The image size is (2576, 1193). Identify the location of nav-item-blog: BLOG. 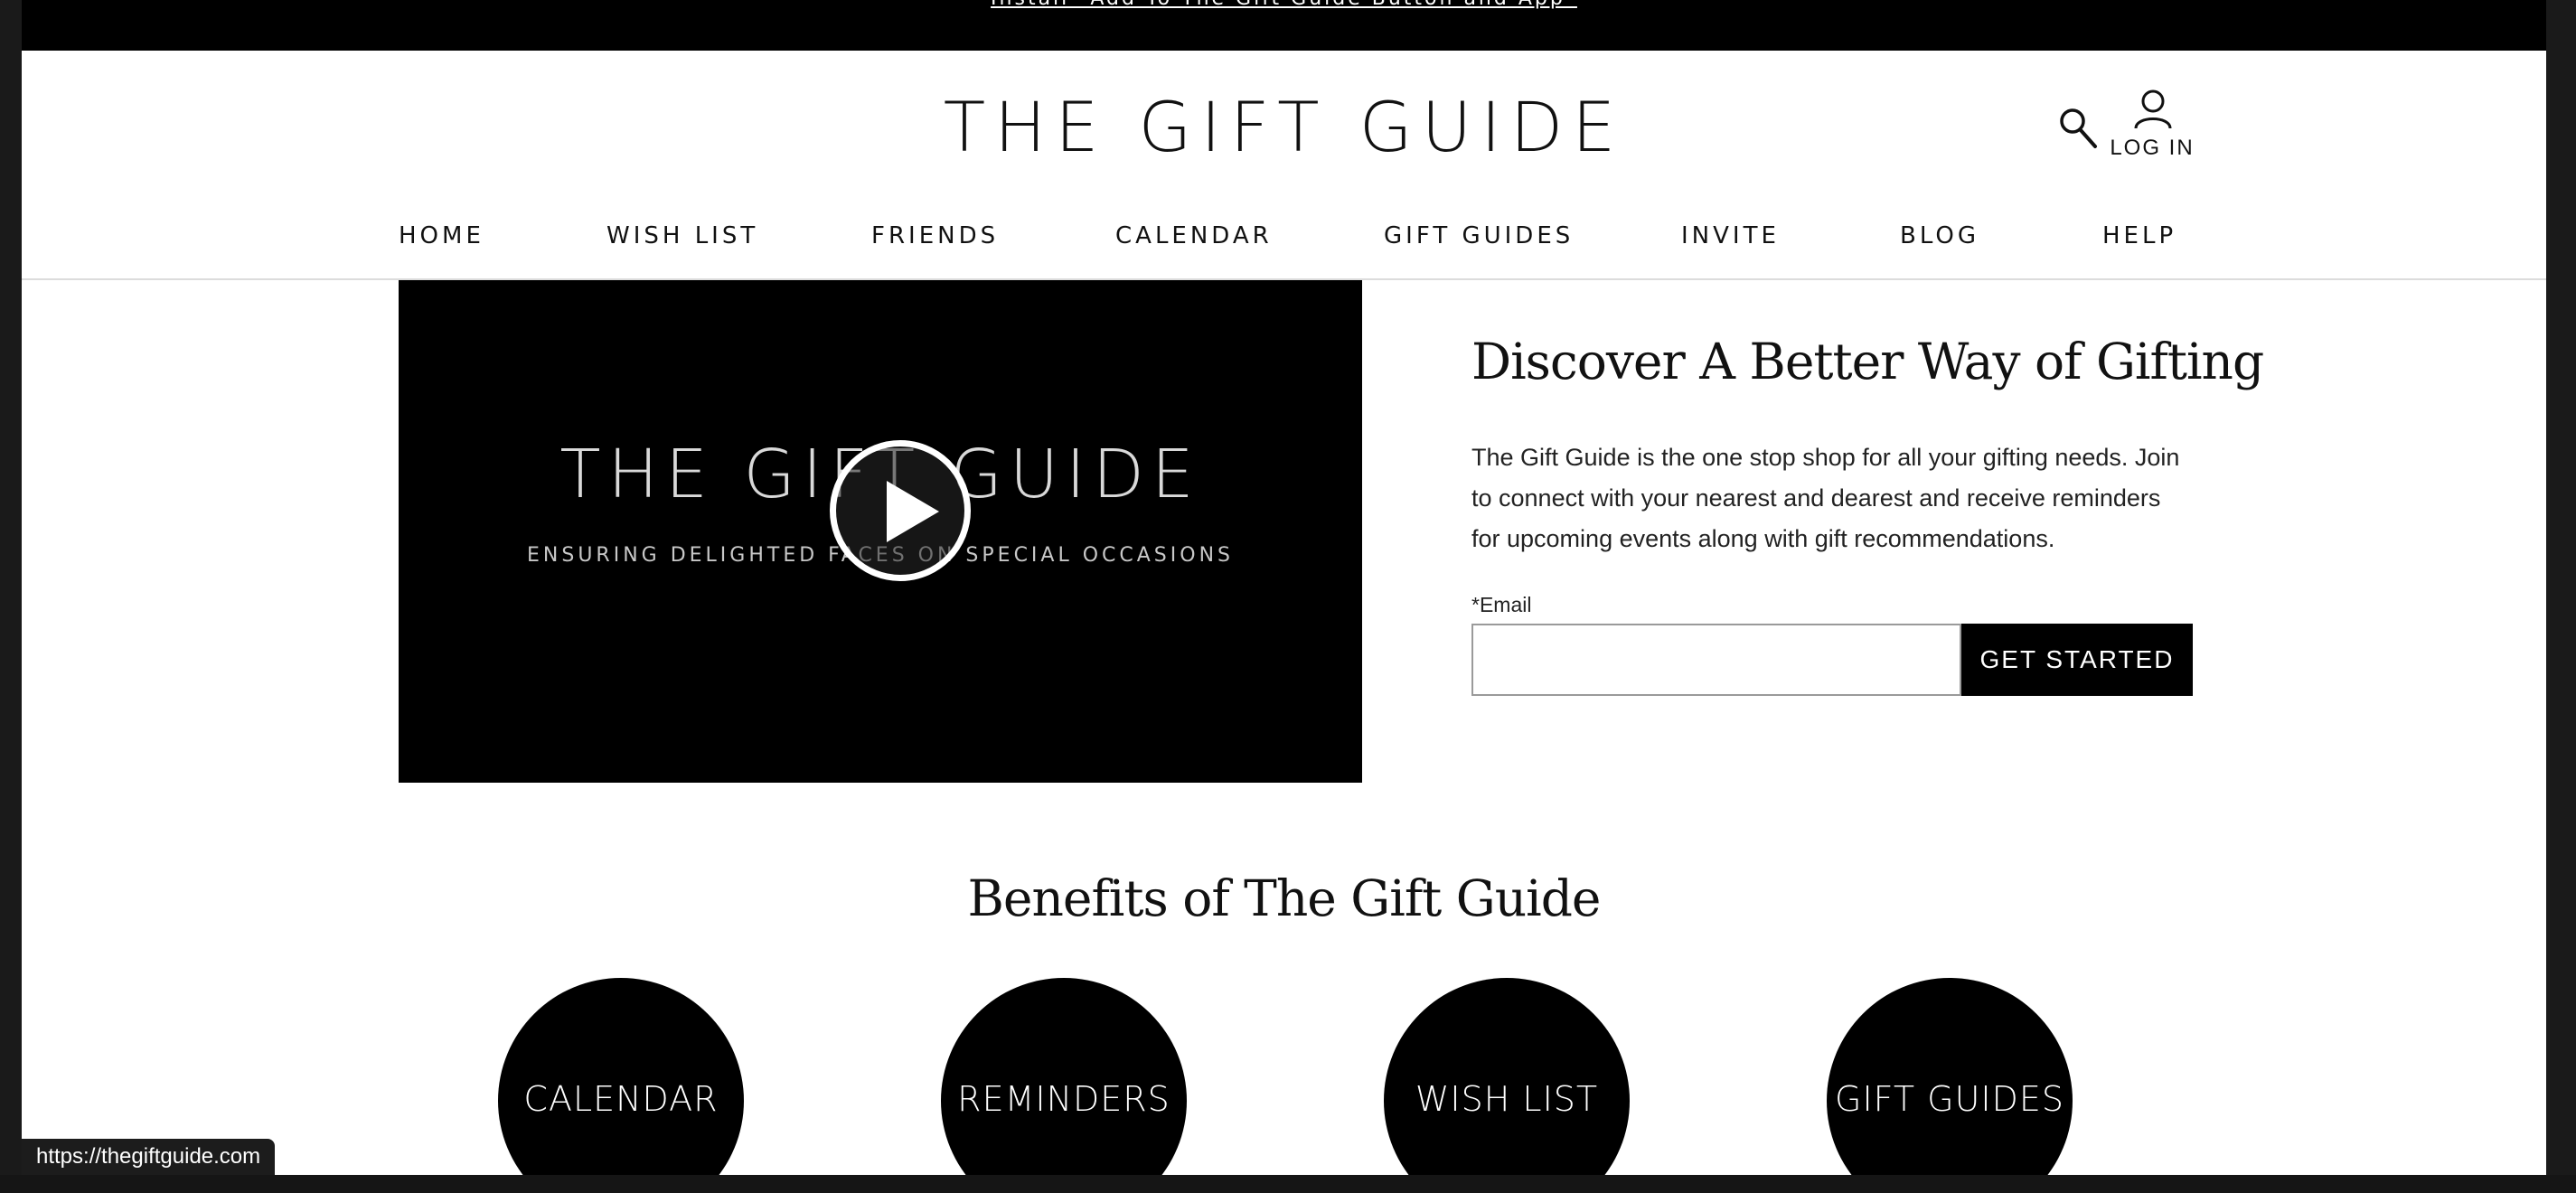
(1940, 235).